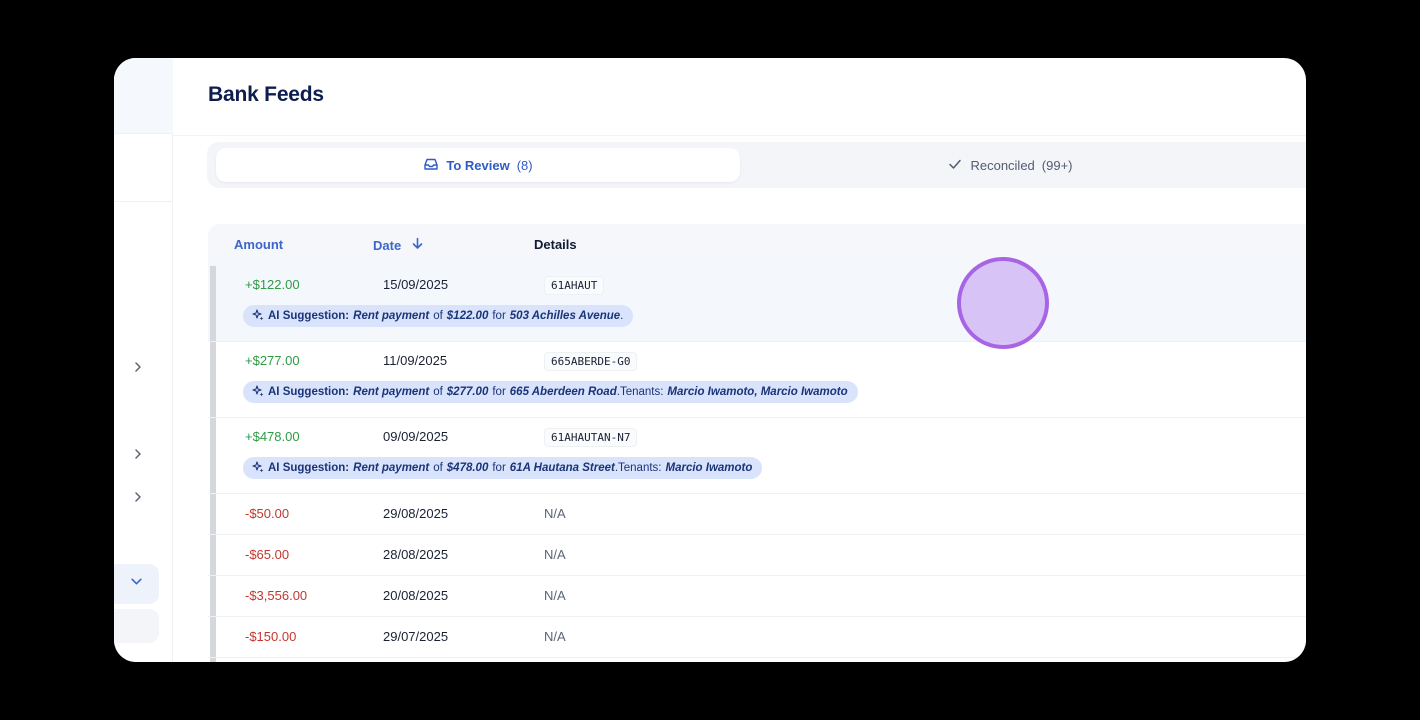 This screenshot has width=1420, height=720. Describe the element at coordinates (757, 660) in the screenshot. I see `table-row` at that location.